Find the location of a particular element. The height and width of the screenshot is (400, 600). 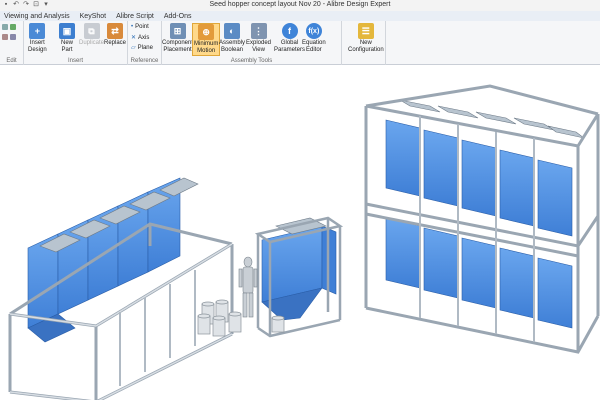

exploded-view-button: ⋮ Exploded View is located at coordinates (258, 38).